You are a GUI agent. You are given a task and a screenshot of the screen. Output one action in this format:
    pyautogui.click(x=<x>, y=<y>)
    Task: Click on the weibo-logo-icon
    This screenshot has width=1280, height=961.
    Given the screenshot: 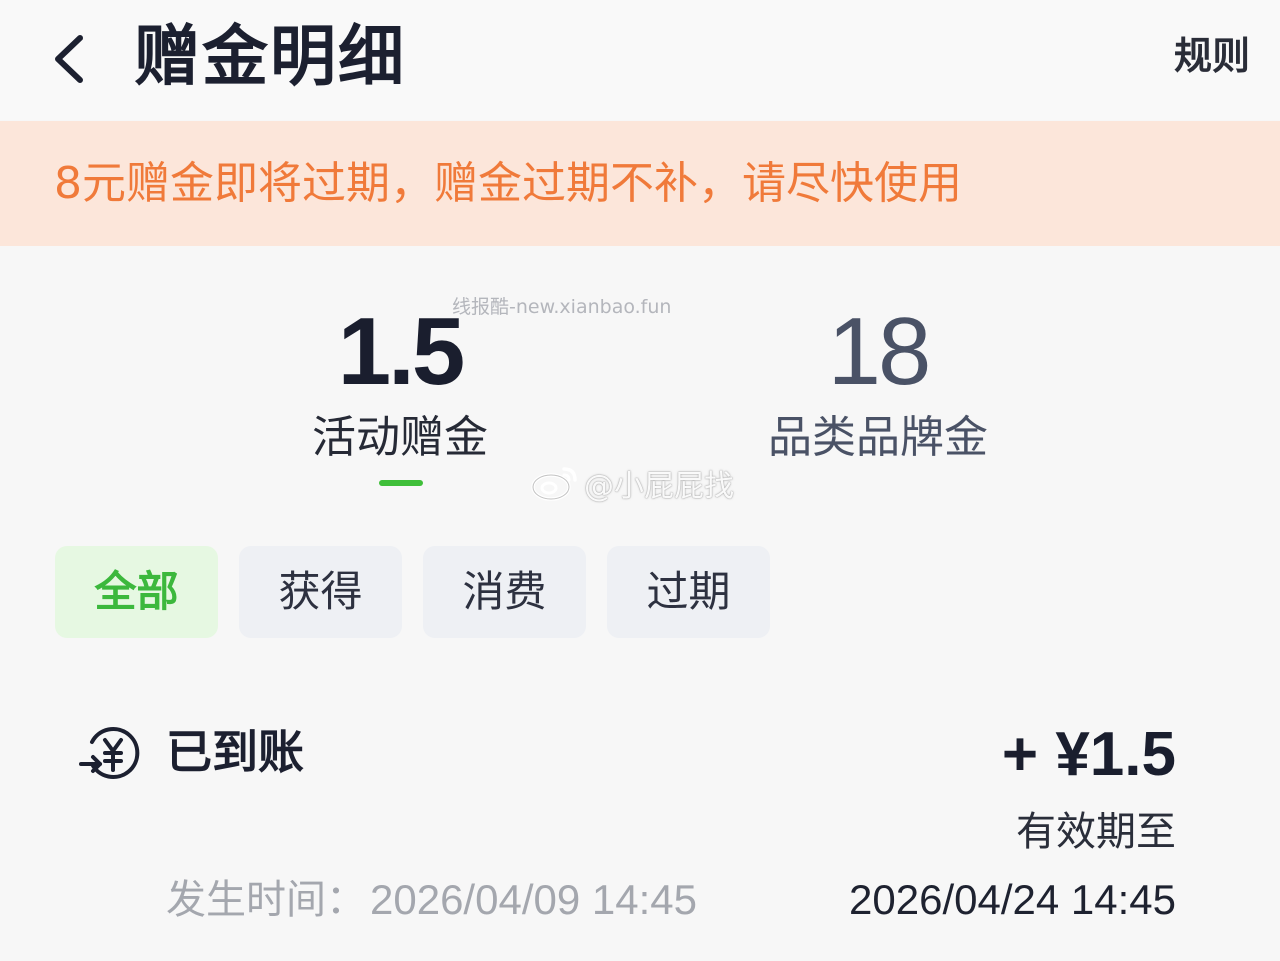 What is the action you would take?
    pyautogui.click(x=554, y=484)
    